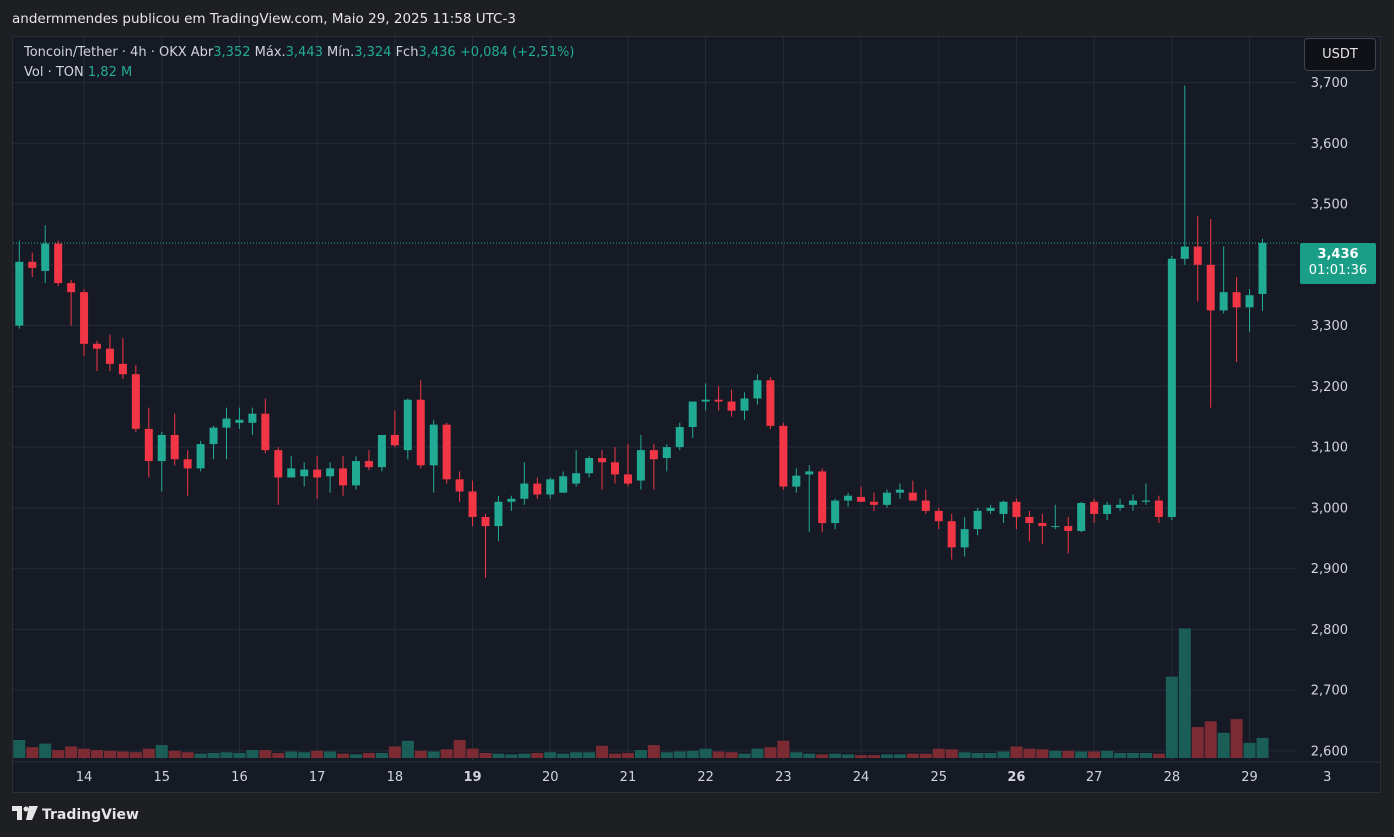 The height and width of the screenshot is (837, 1394). I want to click on y-axis-tick-label: 3,500, so click(1329, 205).